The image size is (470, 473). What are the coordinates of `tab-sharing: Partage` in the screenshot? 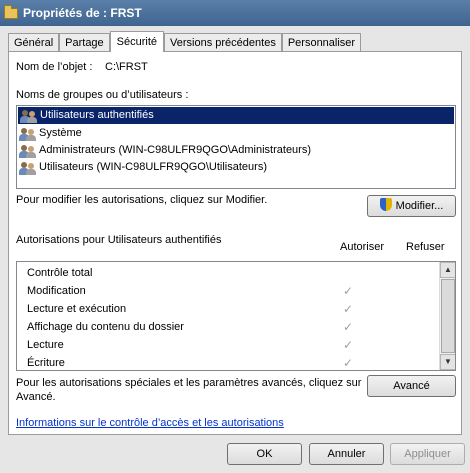 It's located at (84, 42).